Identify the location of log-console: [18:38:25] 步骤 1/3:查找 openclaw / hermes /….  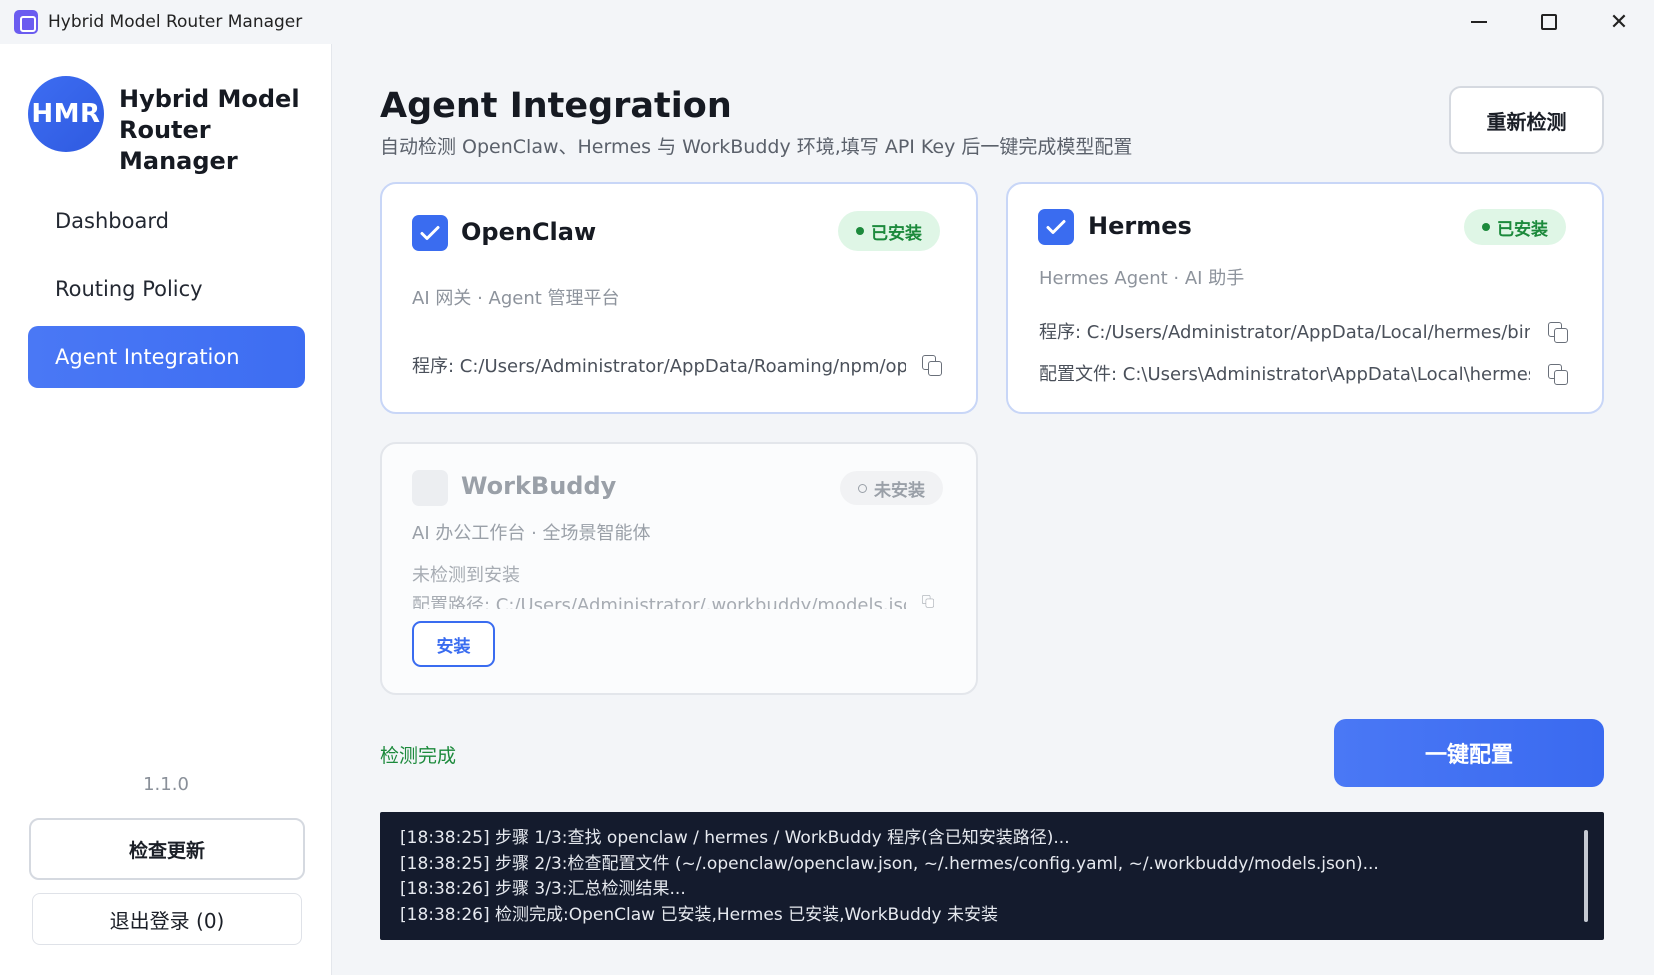
(992, 876).